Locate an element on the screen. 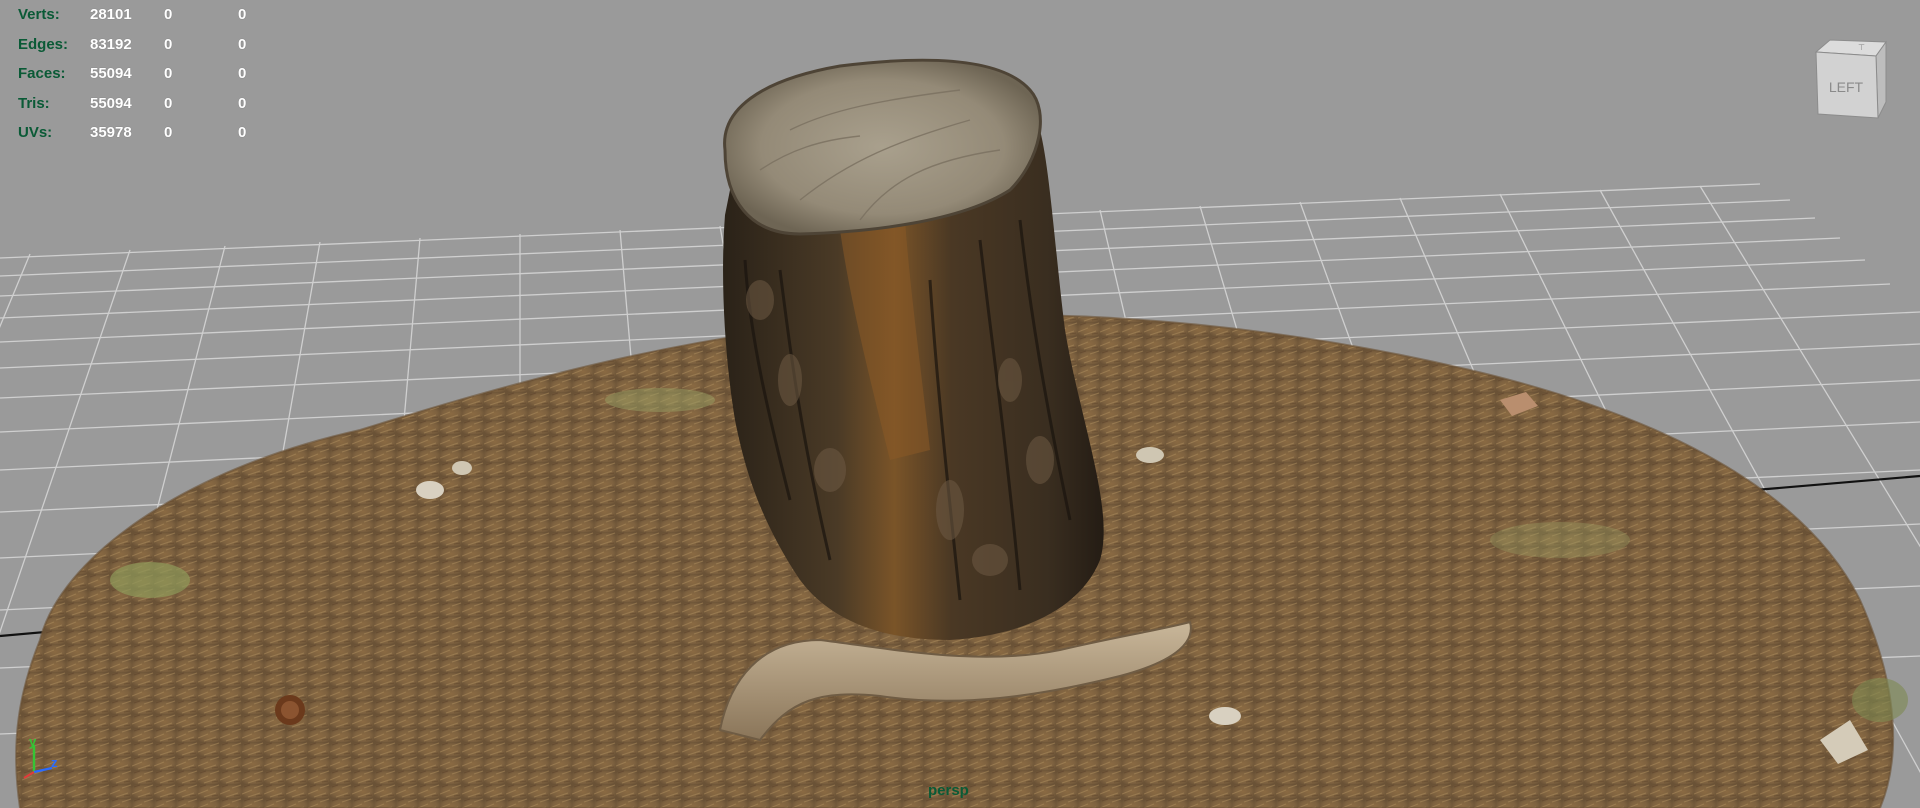 Image resolution: width=1920 pixels, height=808 pixels. hud-row-tris: Tris: 55094 0 0 is located at coordinates (148, 104).